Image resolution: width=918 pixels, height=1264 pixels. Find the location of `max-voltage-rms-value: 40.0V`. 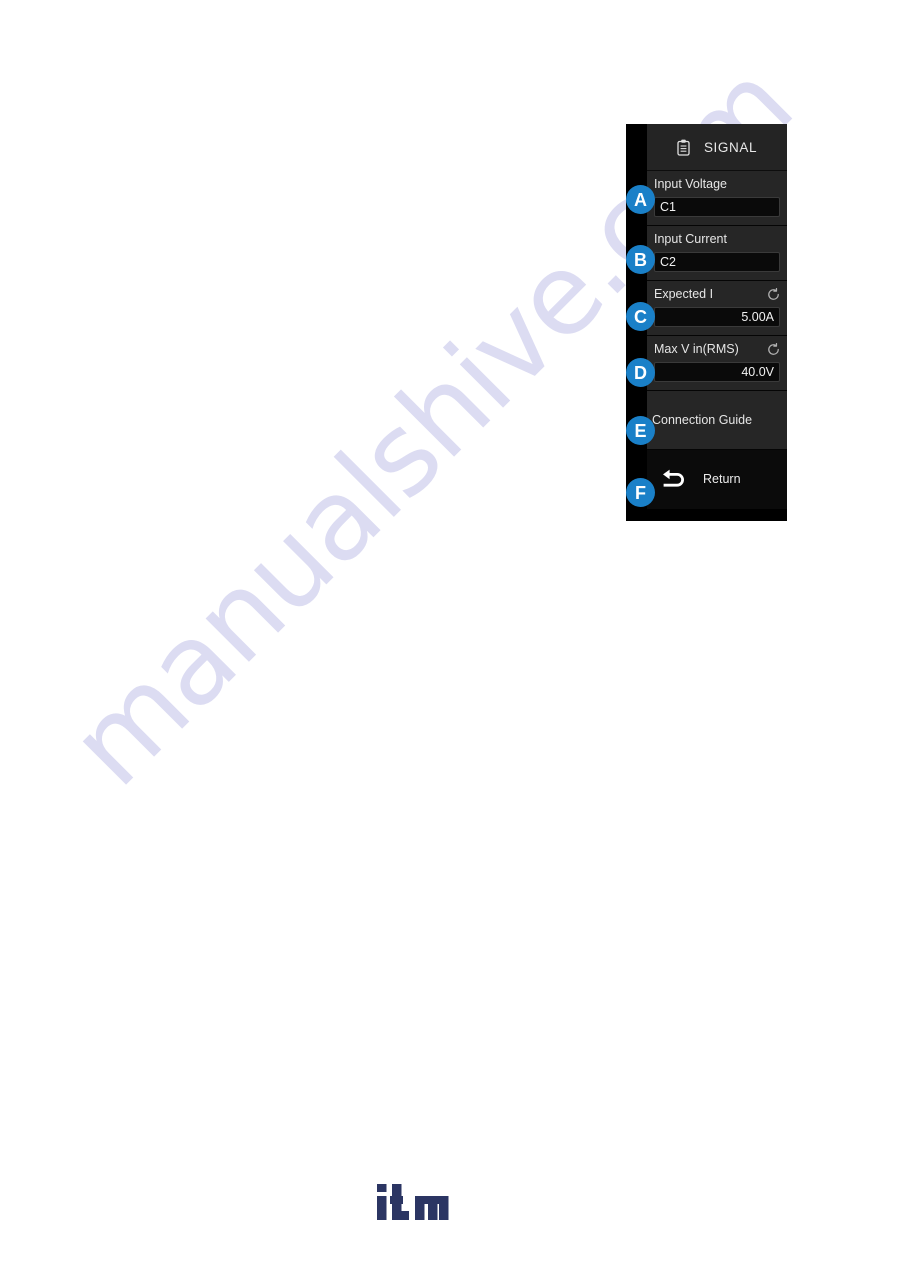

max-voltage-rms-value: 40.0V is located at coordinates (757, 371).